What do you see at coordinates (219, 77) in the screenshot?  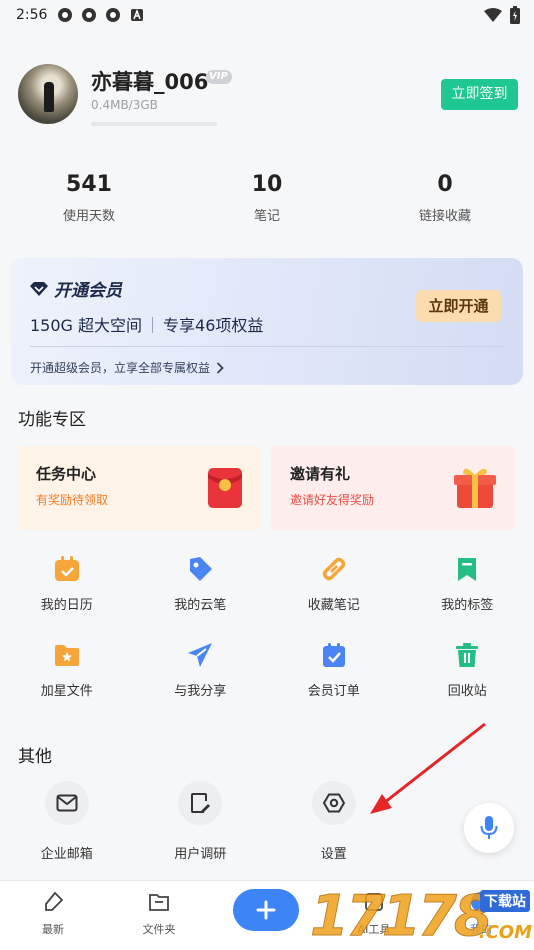 I see `vip-badge: VIP` at bounding box center [219, 77].